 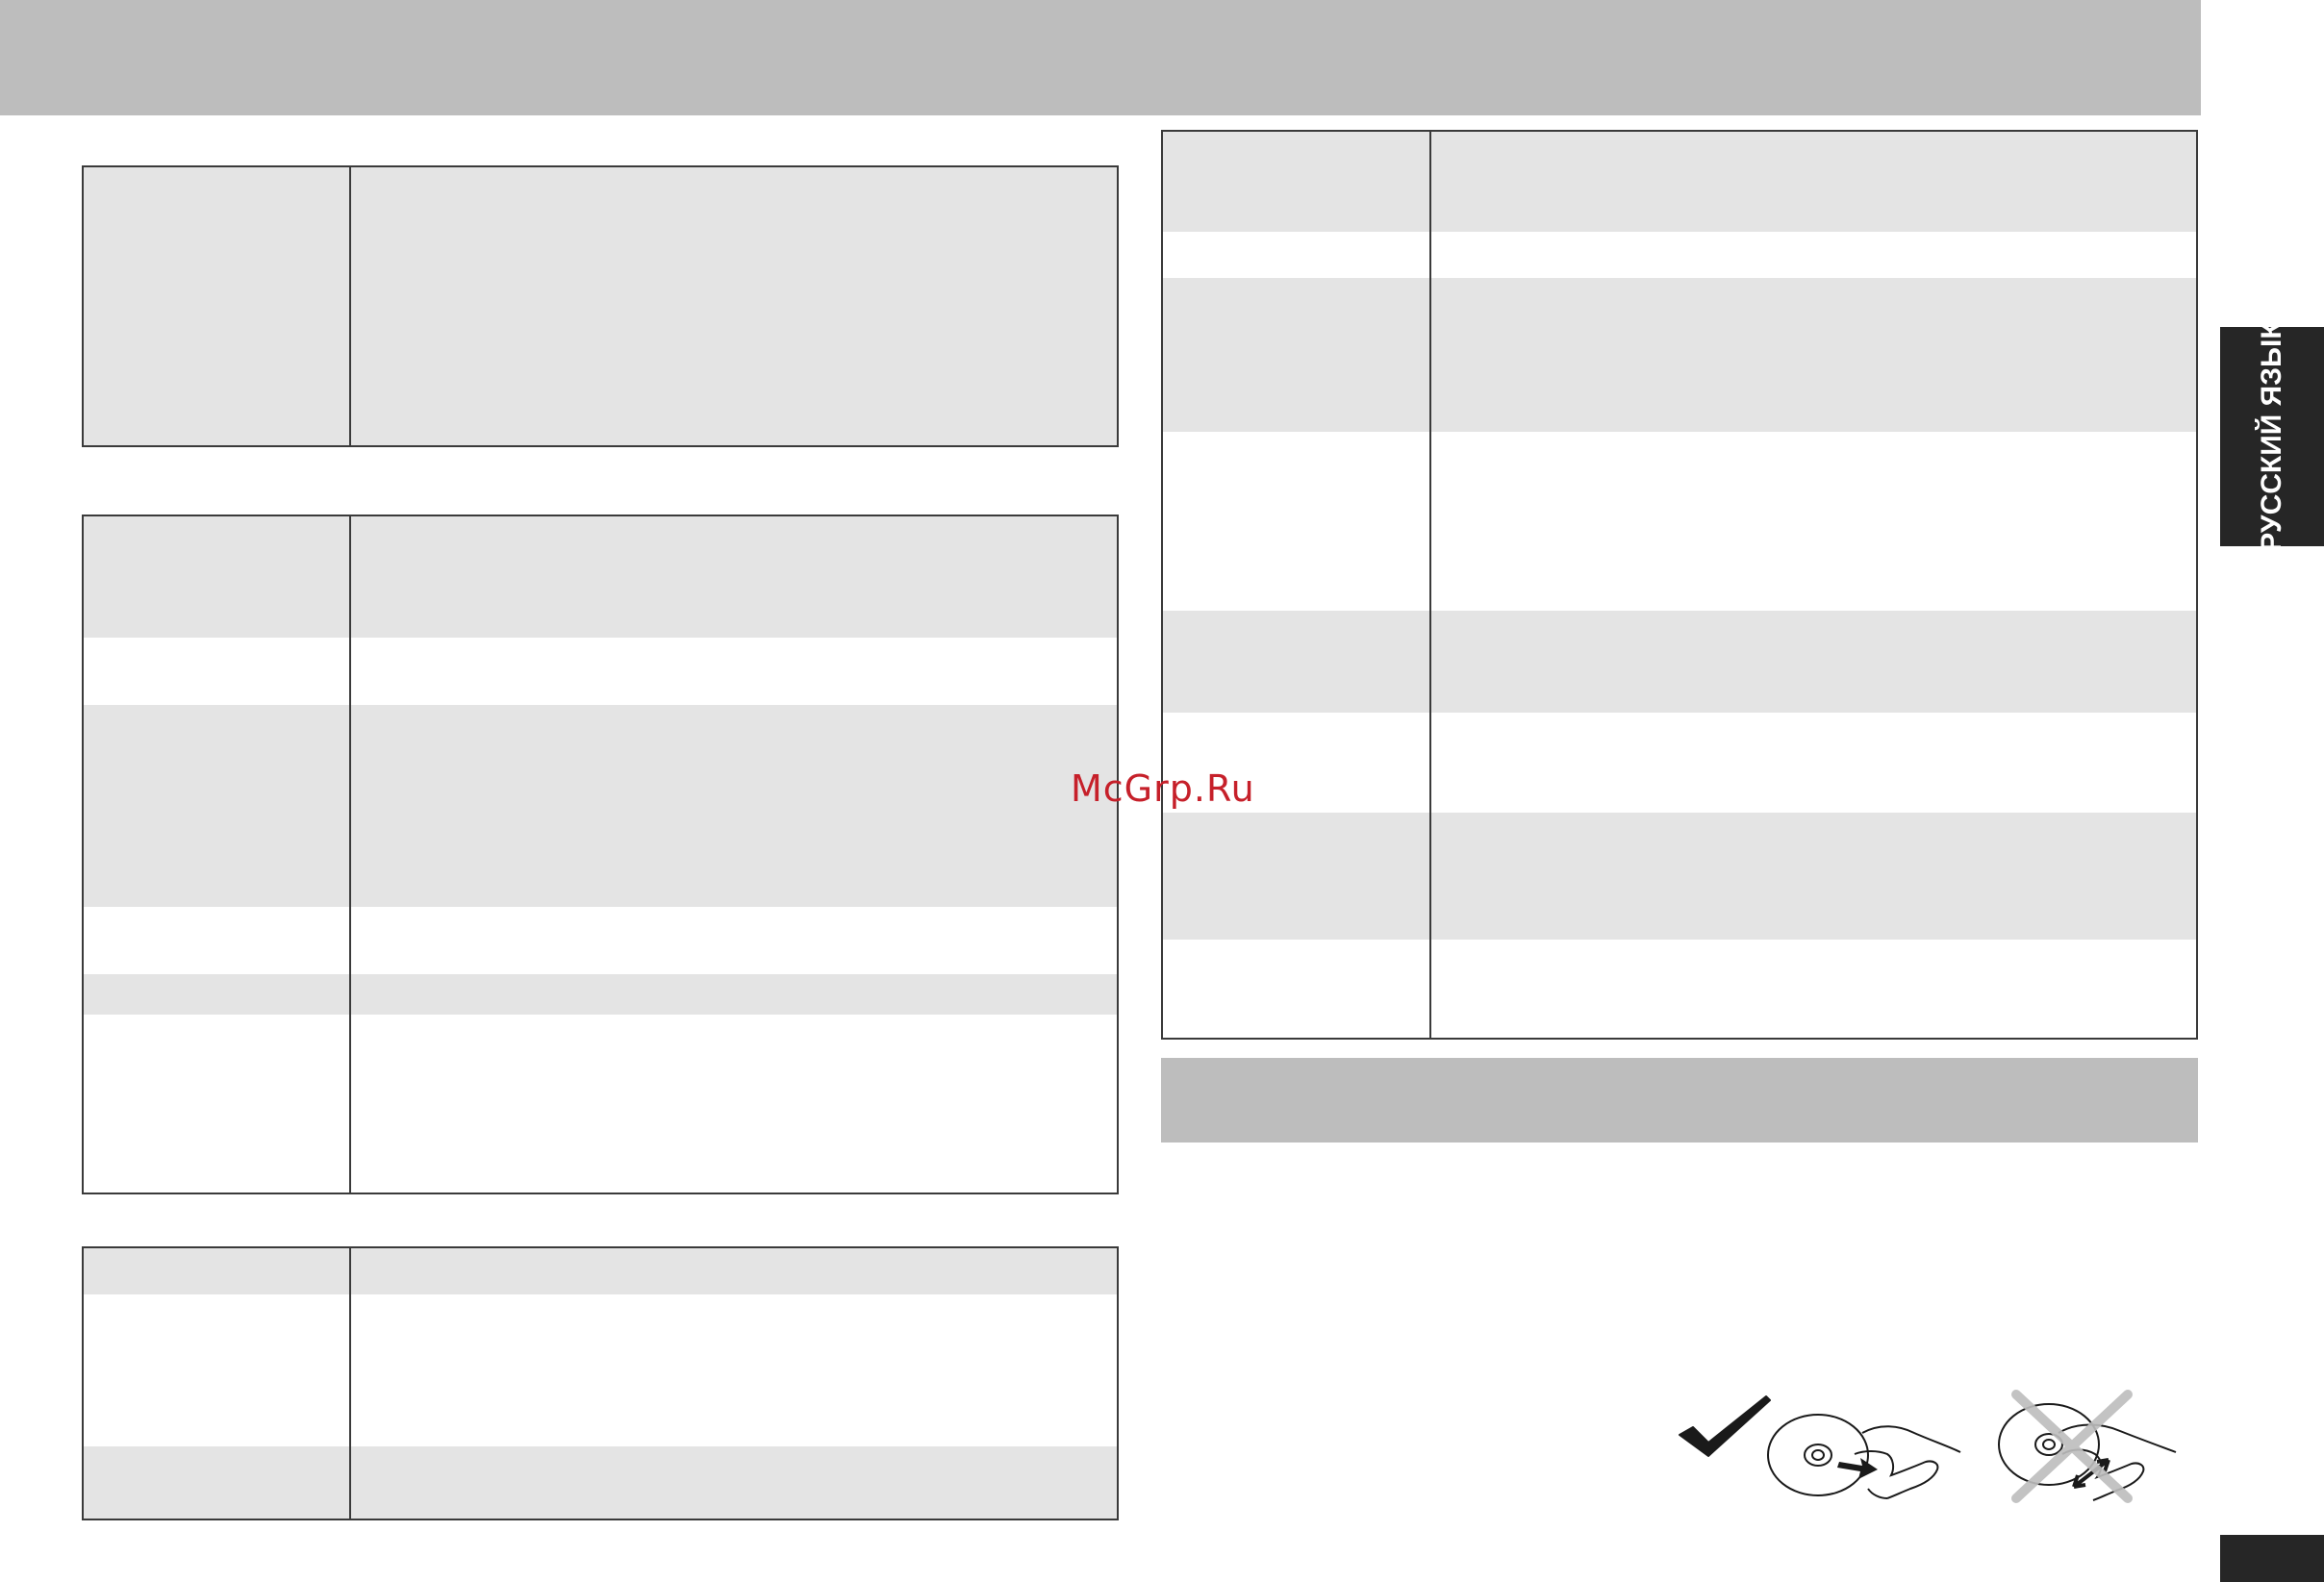 I want to click on language-tab: РУССКИЙ ЯЗЫК, so click(x=2272, y=436).